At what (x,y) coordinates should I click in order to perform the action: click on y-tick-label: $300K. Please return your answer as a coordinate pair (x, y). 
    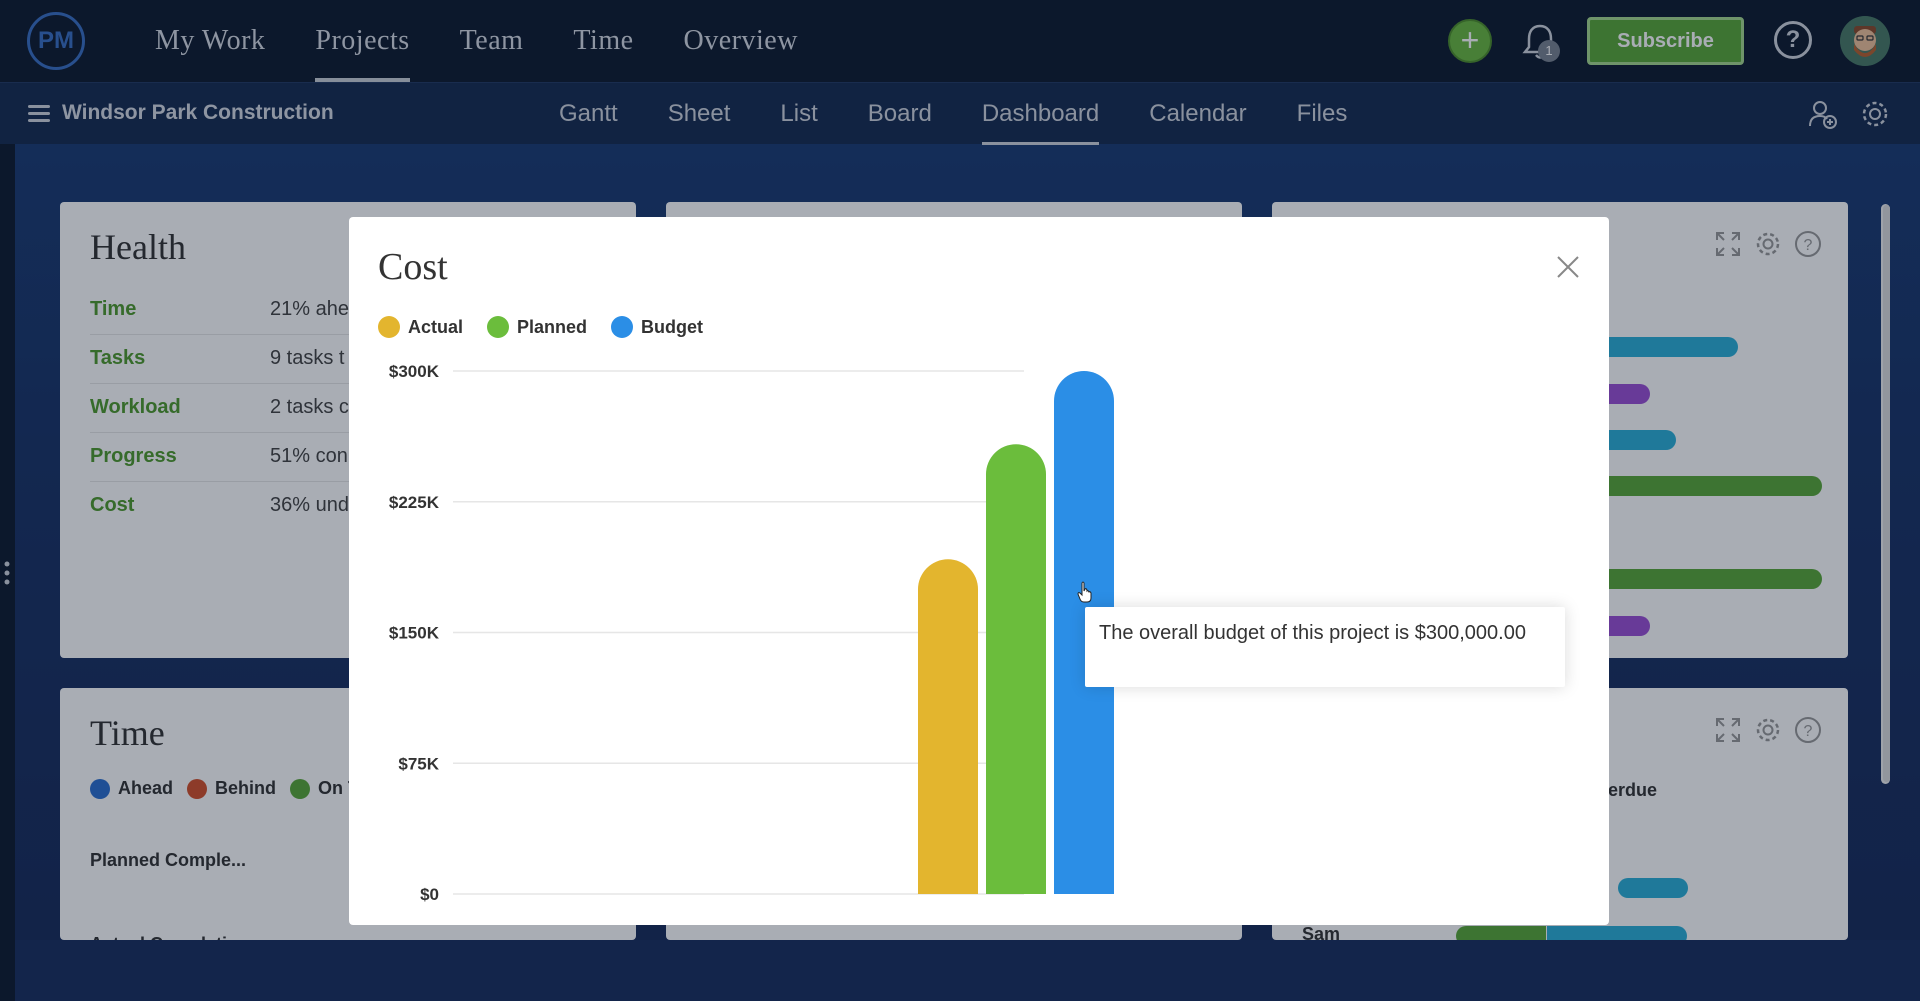
    Looking at the image, I should click on (414, 371).